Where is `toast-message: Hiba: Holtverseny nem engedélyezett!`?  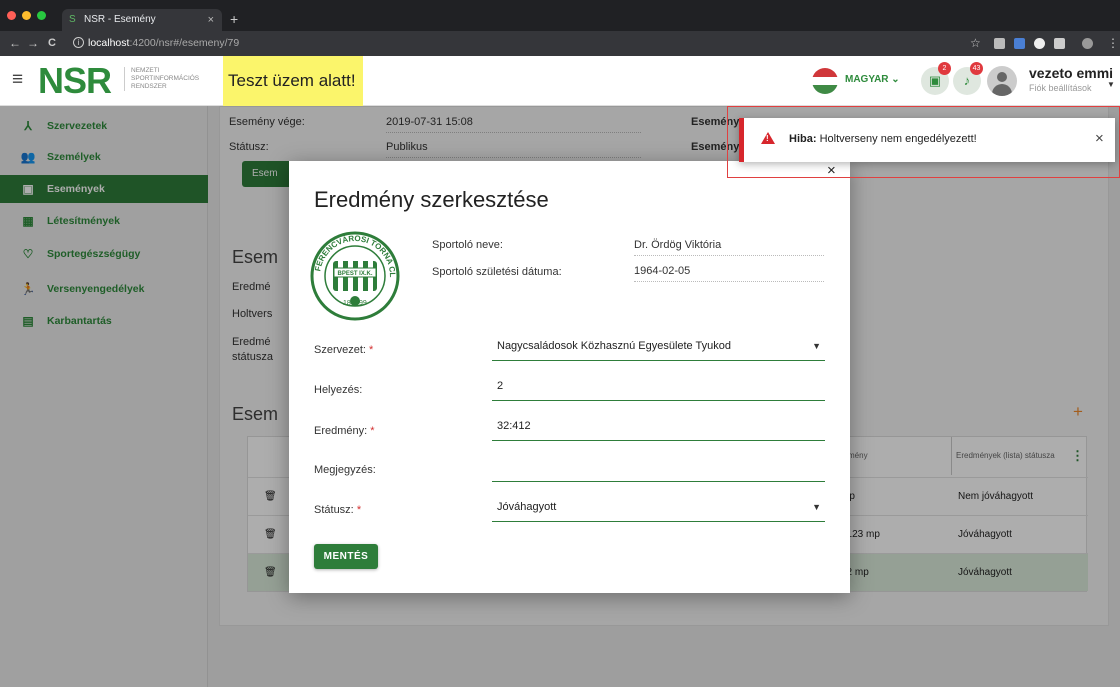 toast-message: Hiba: Holtverseny nem engedélyezett! is located at coordinates (883, 139).